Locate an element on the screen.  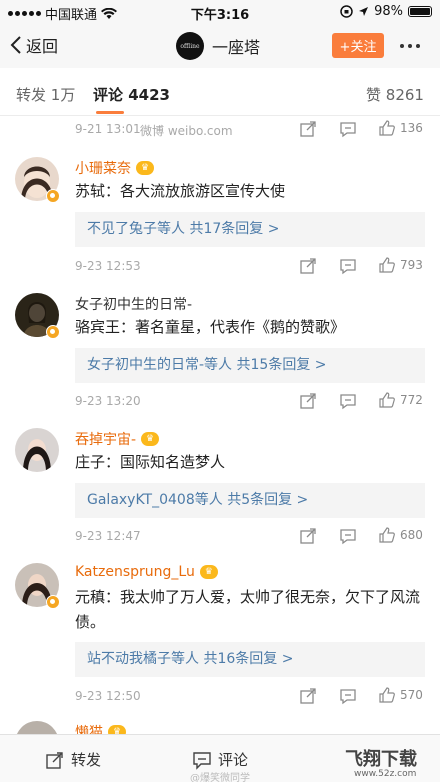
comment-meta: 9-23 12:50 570 is located at coordinates (220, 697).